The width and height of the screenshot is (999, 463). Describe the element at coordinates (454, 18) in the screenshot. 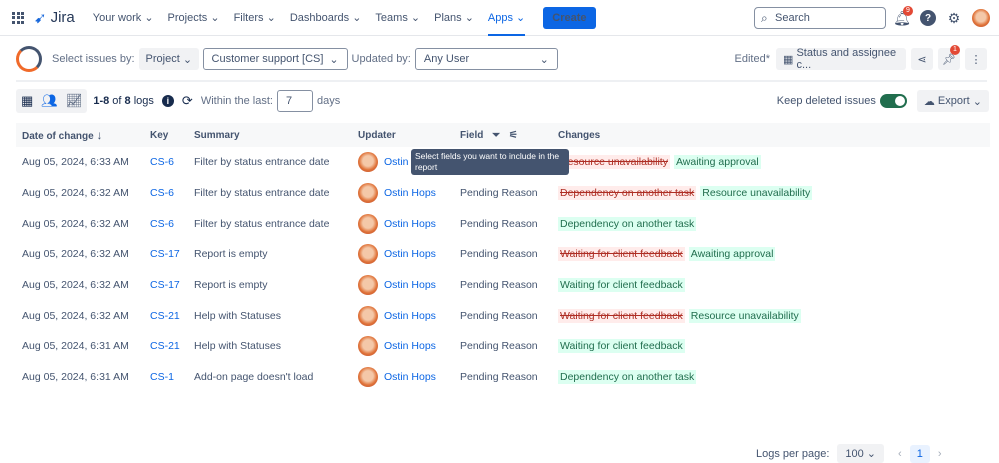

I see `nav-plans: Plans ⌄` at that location.